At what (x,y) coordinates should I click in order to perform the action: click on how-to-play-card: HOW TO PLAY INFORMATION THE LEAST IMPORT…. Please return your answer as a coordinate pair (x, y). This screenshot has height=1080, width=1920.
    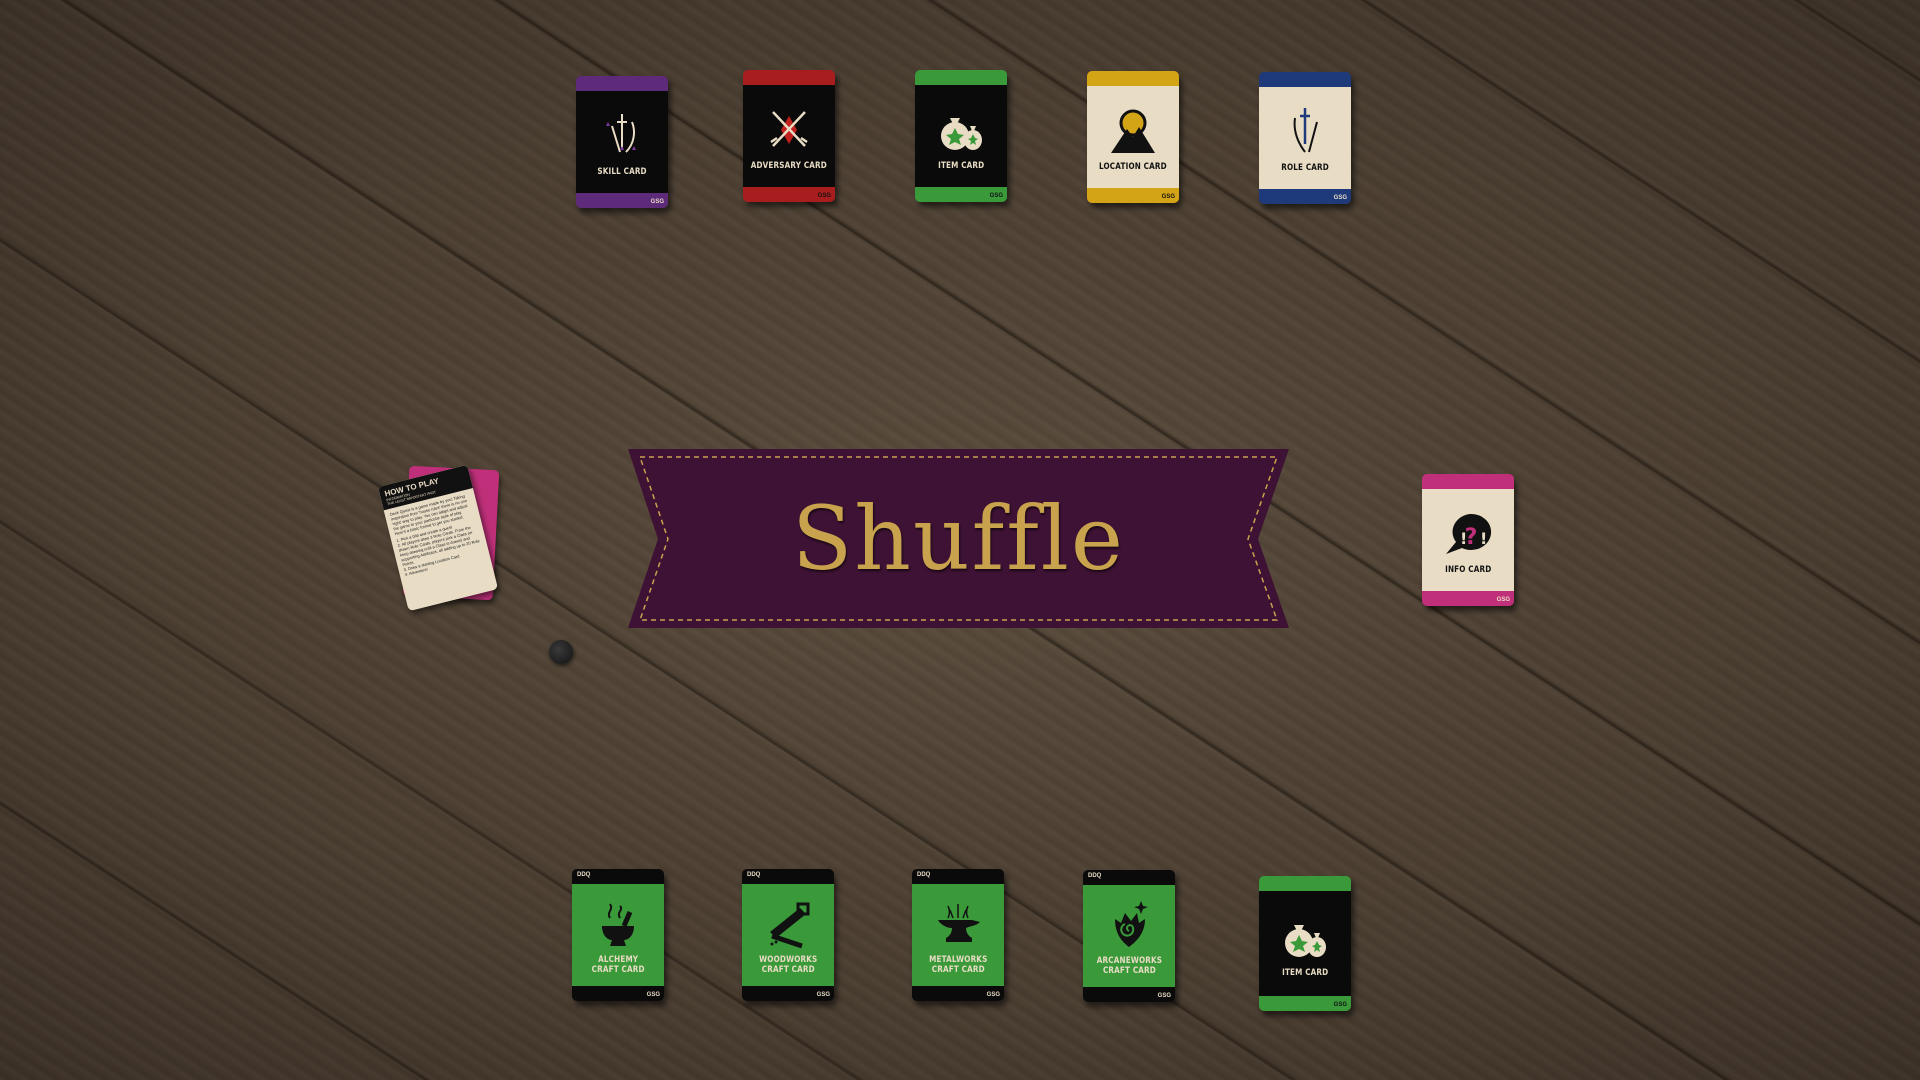
    Looking at the image, I should click on (442, 538).